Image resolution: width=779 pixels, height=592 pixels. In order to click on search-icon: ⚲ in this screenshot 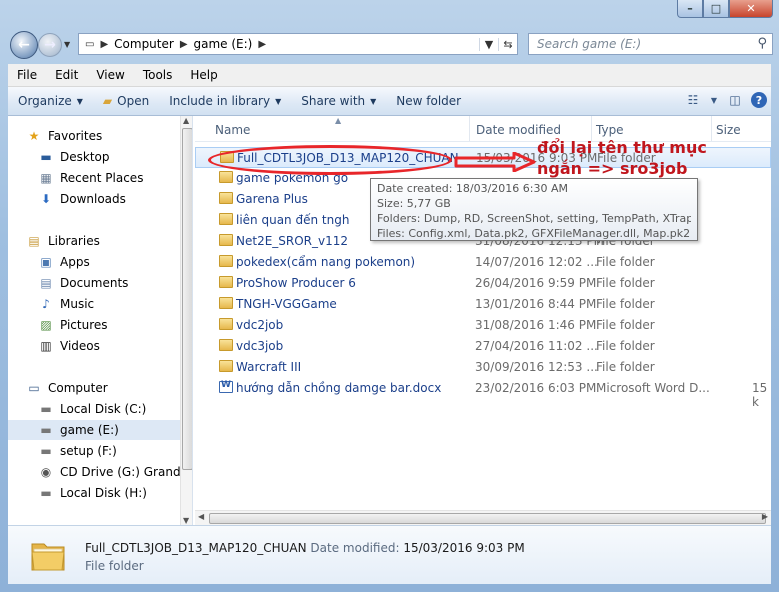, I will do `click(762, 43)`.